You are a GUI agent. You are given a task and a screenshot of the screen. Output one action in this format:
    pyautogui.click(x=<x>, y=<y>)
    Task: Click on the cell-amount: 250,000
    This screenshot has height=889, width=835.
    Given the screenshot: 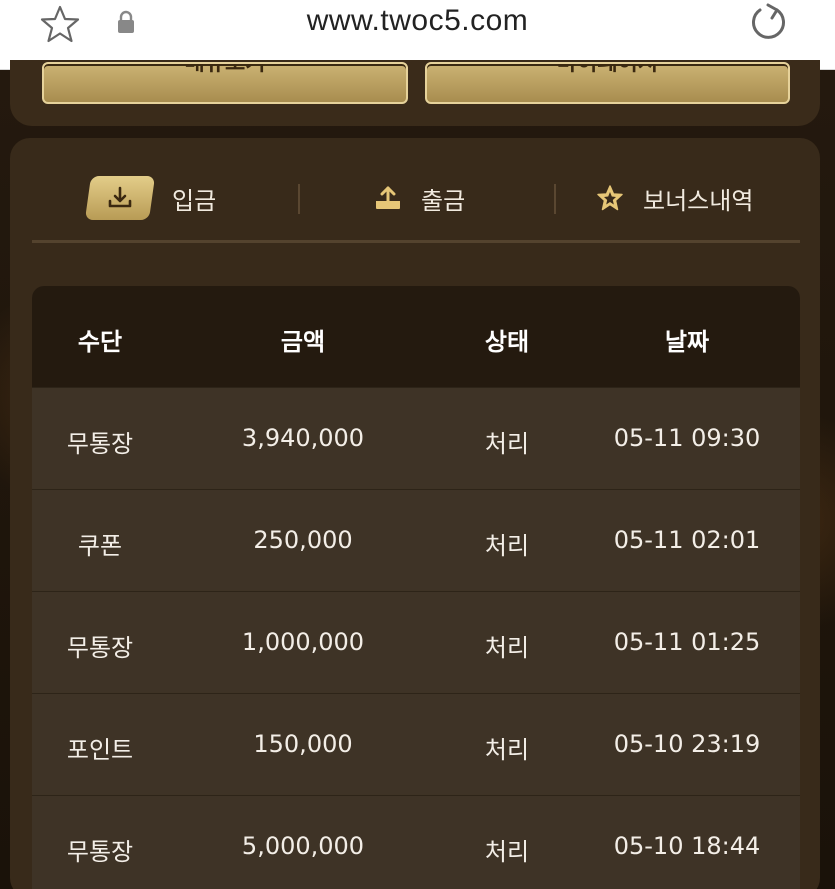 What is the action you would take?
    pyautogui.click(x=303, y=540)
    